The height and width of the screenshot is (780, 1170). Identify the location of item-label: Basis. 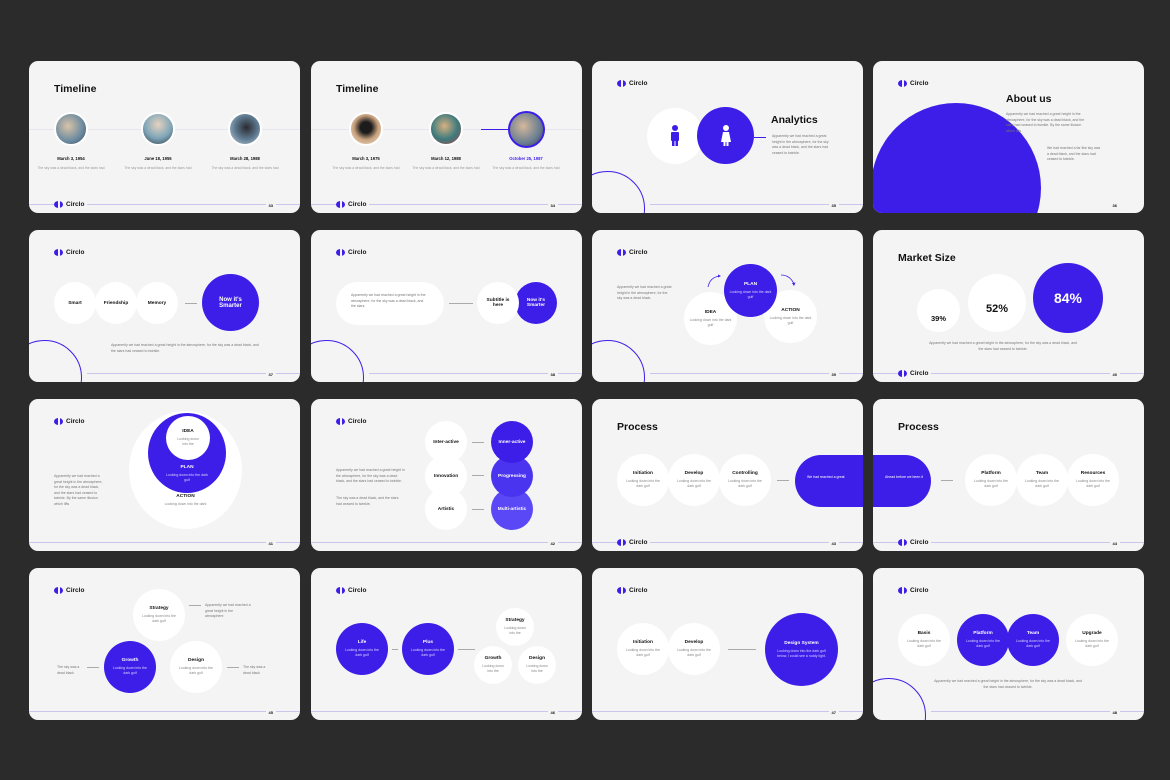
(924, 634).